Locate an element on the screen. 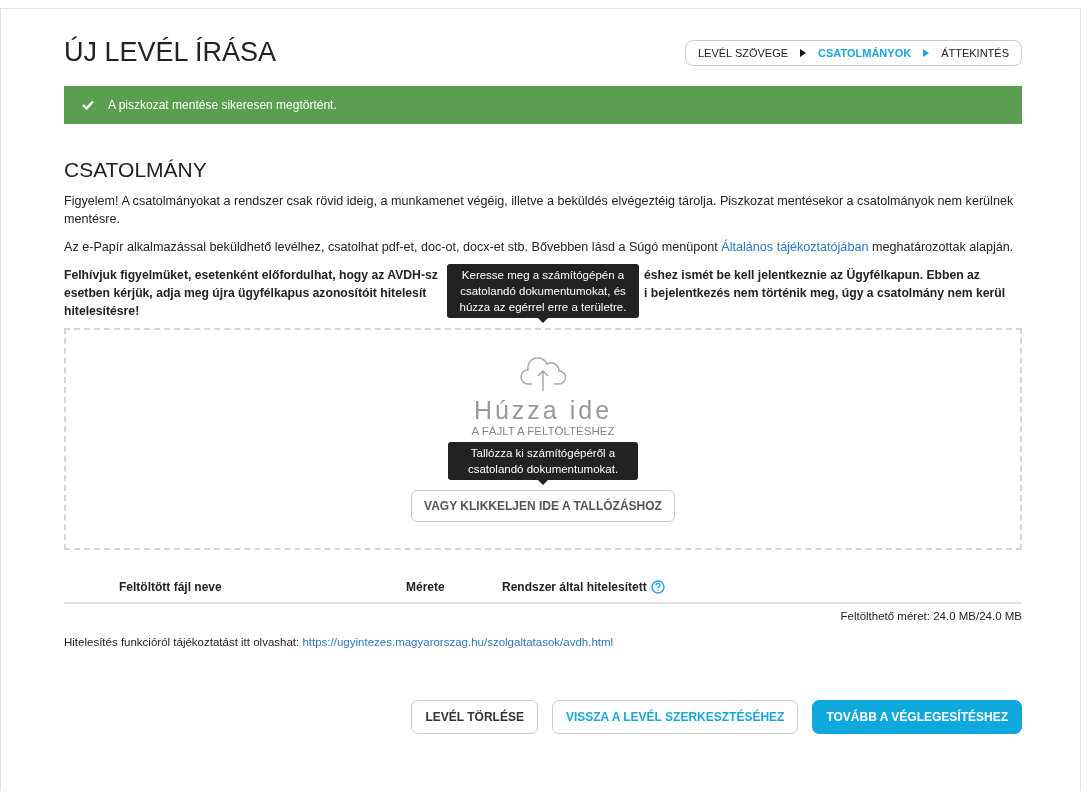  auth-info-text: Hitelesítés funkcióról tájékoztatást itt olvashat: is located at coordinates (182, 642).